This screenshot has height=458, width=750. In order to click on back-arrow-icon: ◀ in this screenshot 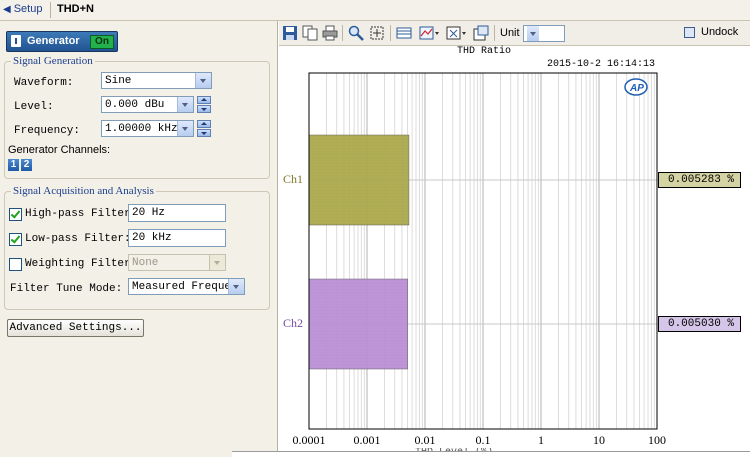, I will do `click(7, 9)`.